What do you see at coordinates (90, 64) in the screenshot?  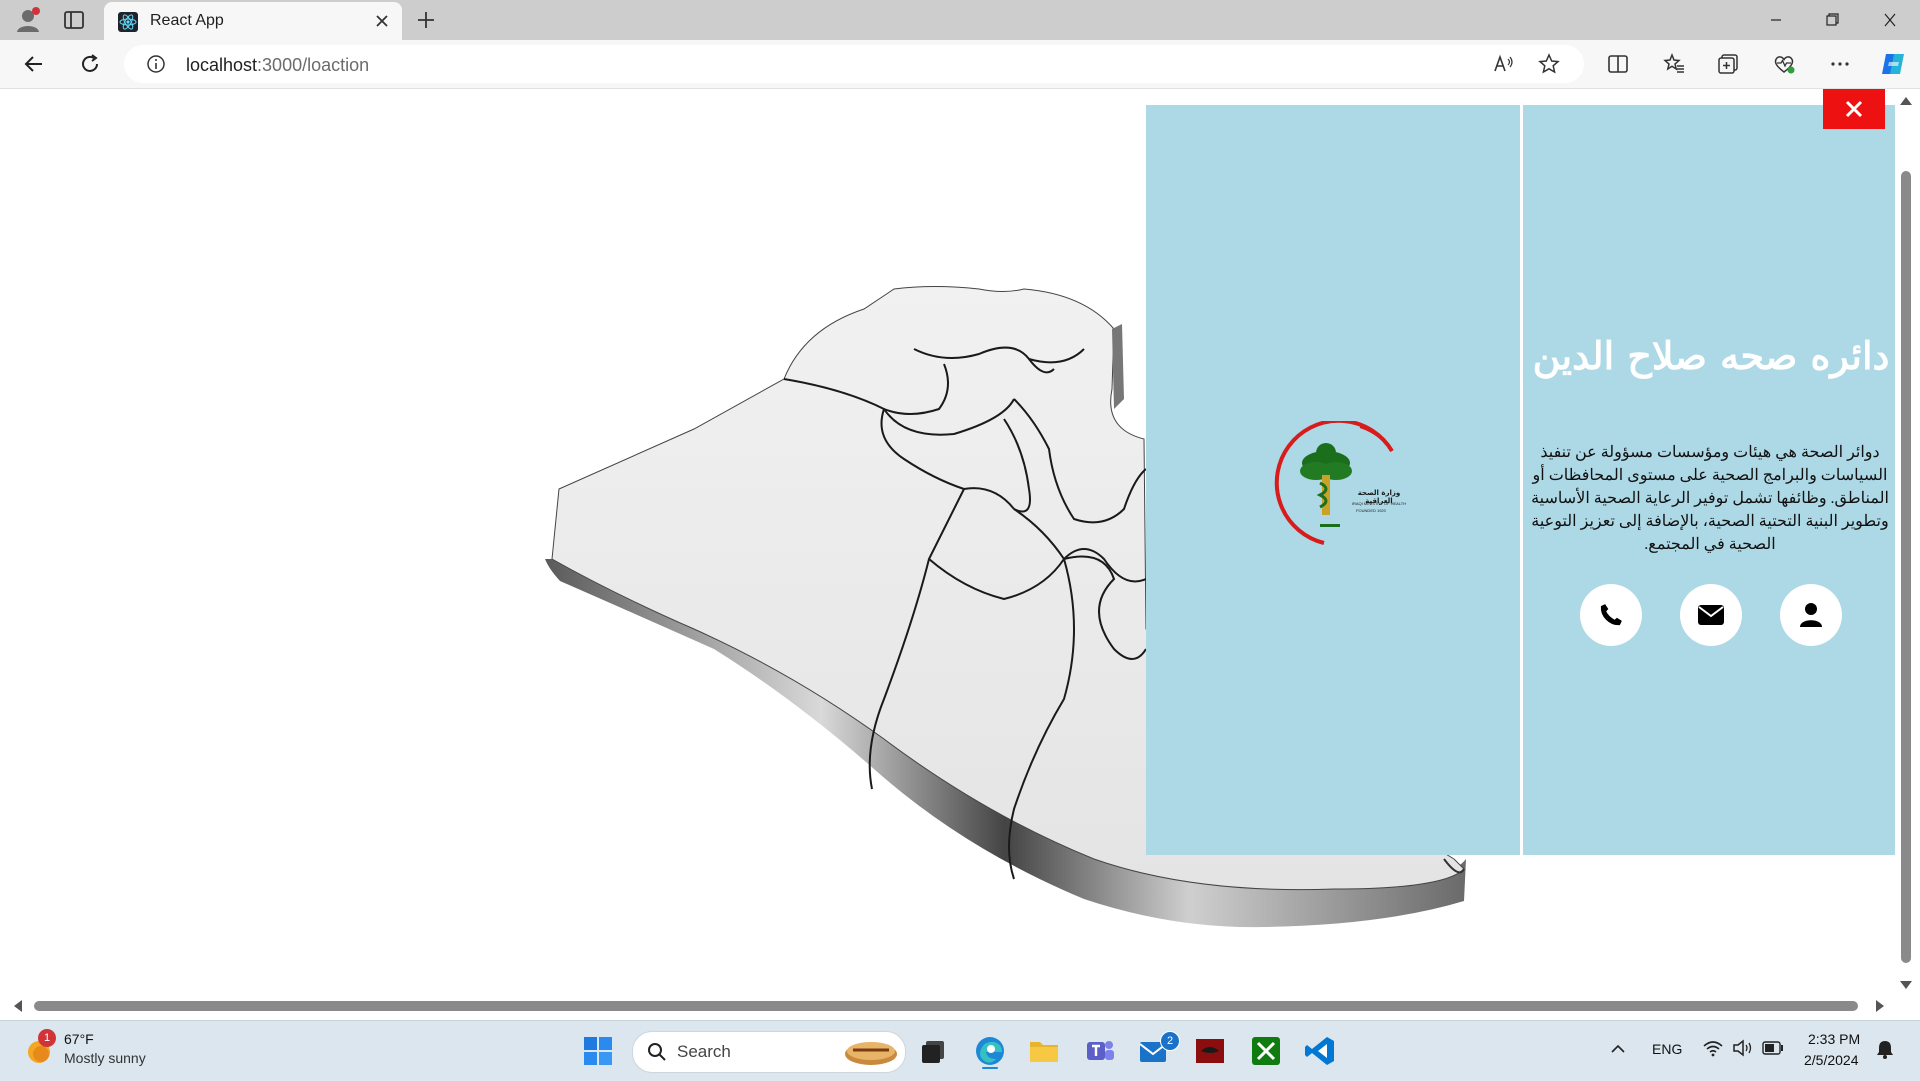 I see `refresh-icon` at bounding box center [90, 64].